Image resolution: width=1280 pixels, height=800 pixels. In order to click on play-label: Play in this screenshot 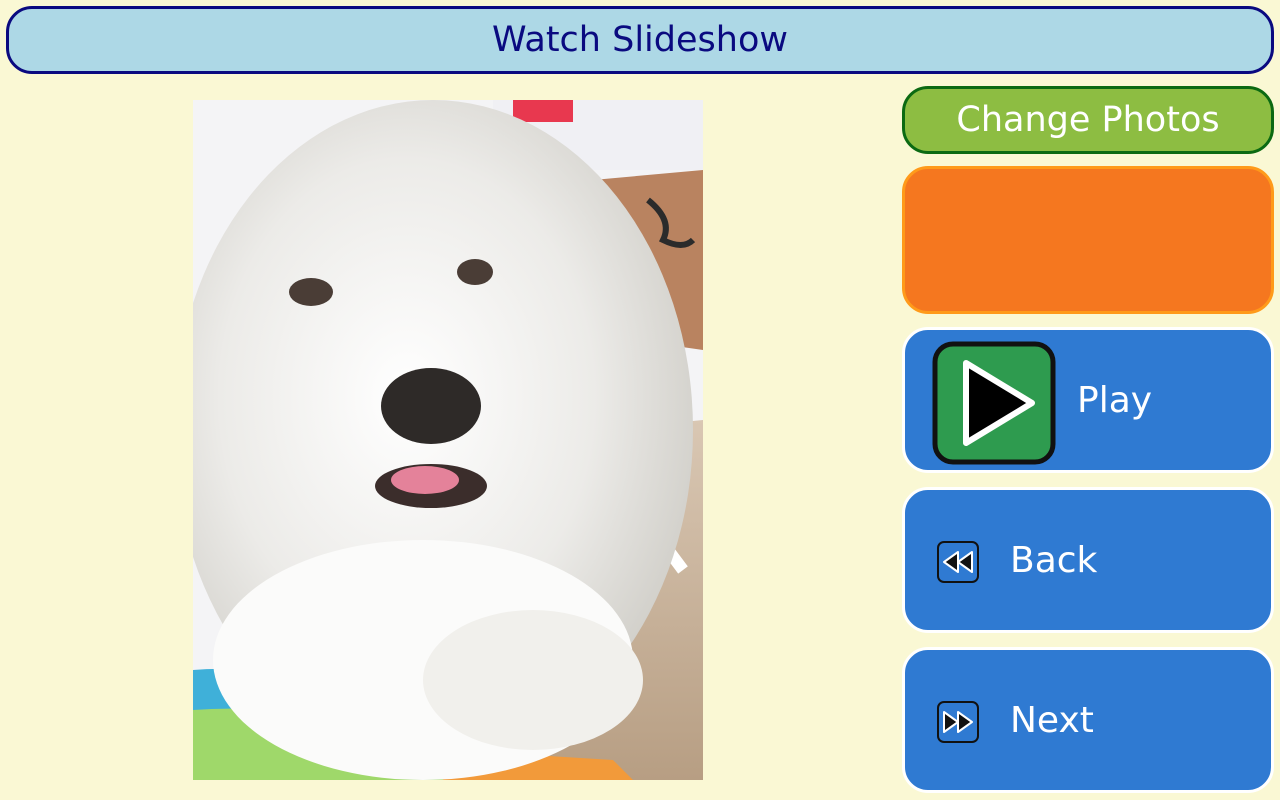, I will do `click(1115, 400)`.